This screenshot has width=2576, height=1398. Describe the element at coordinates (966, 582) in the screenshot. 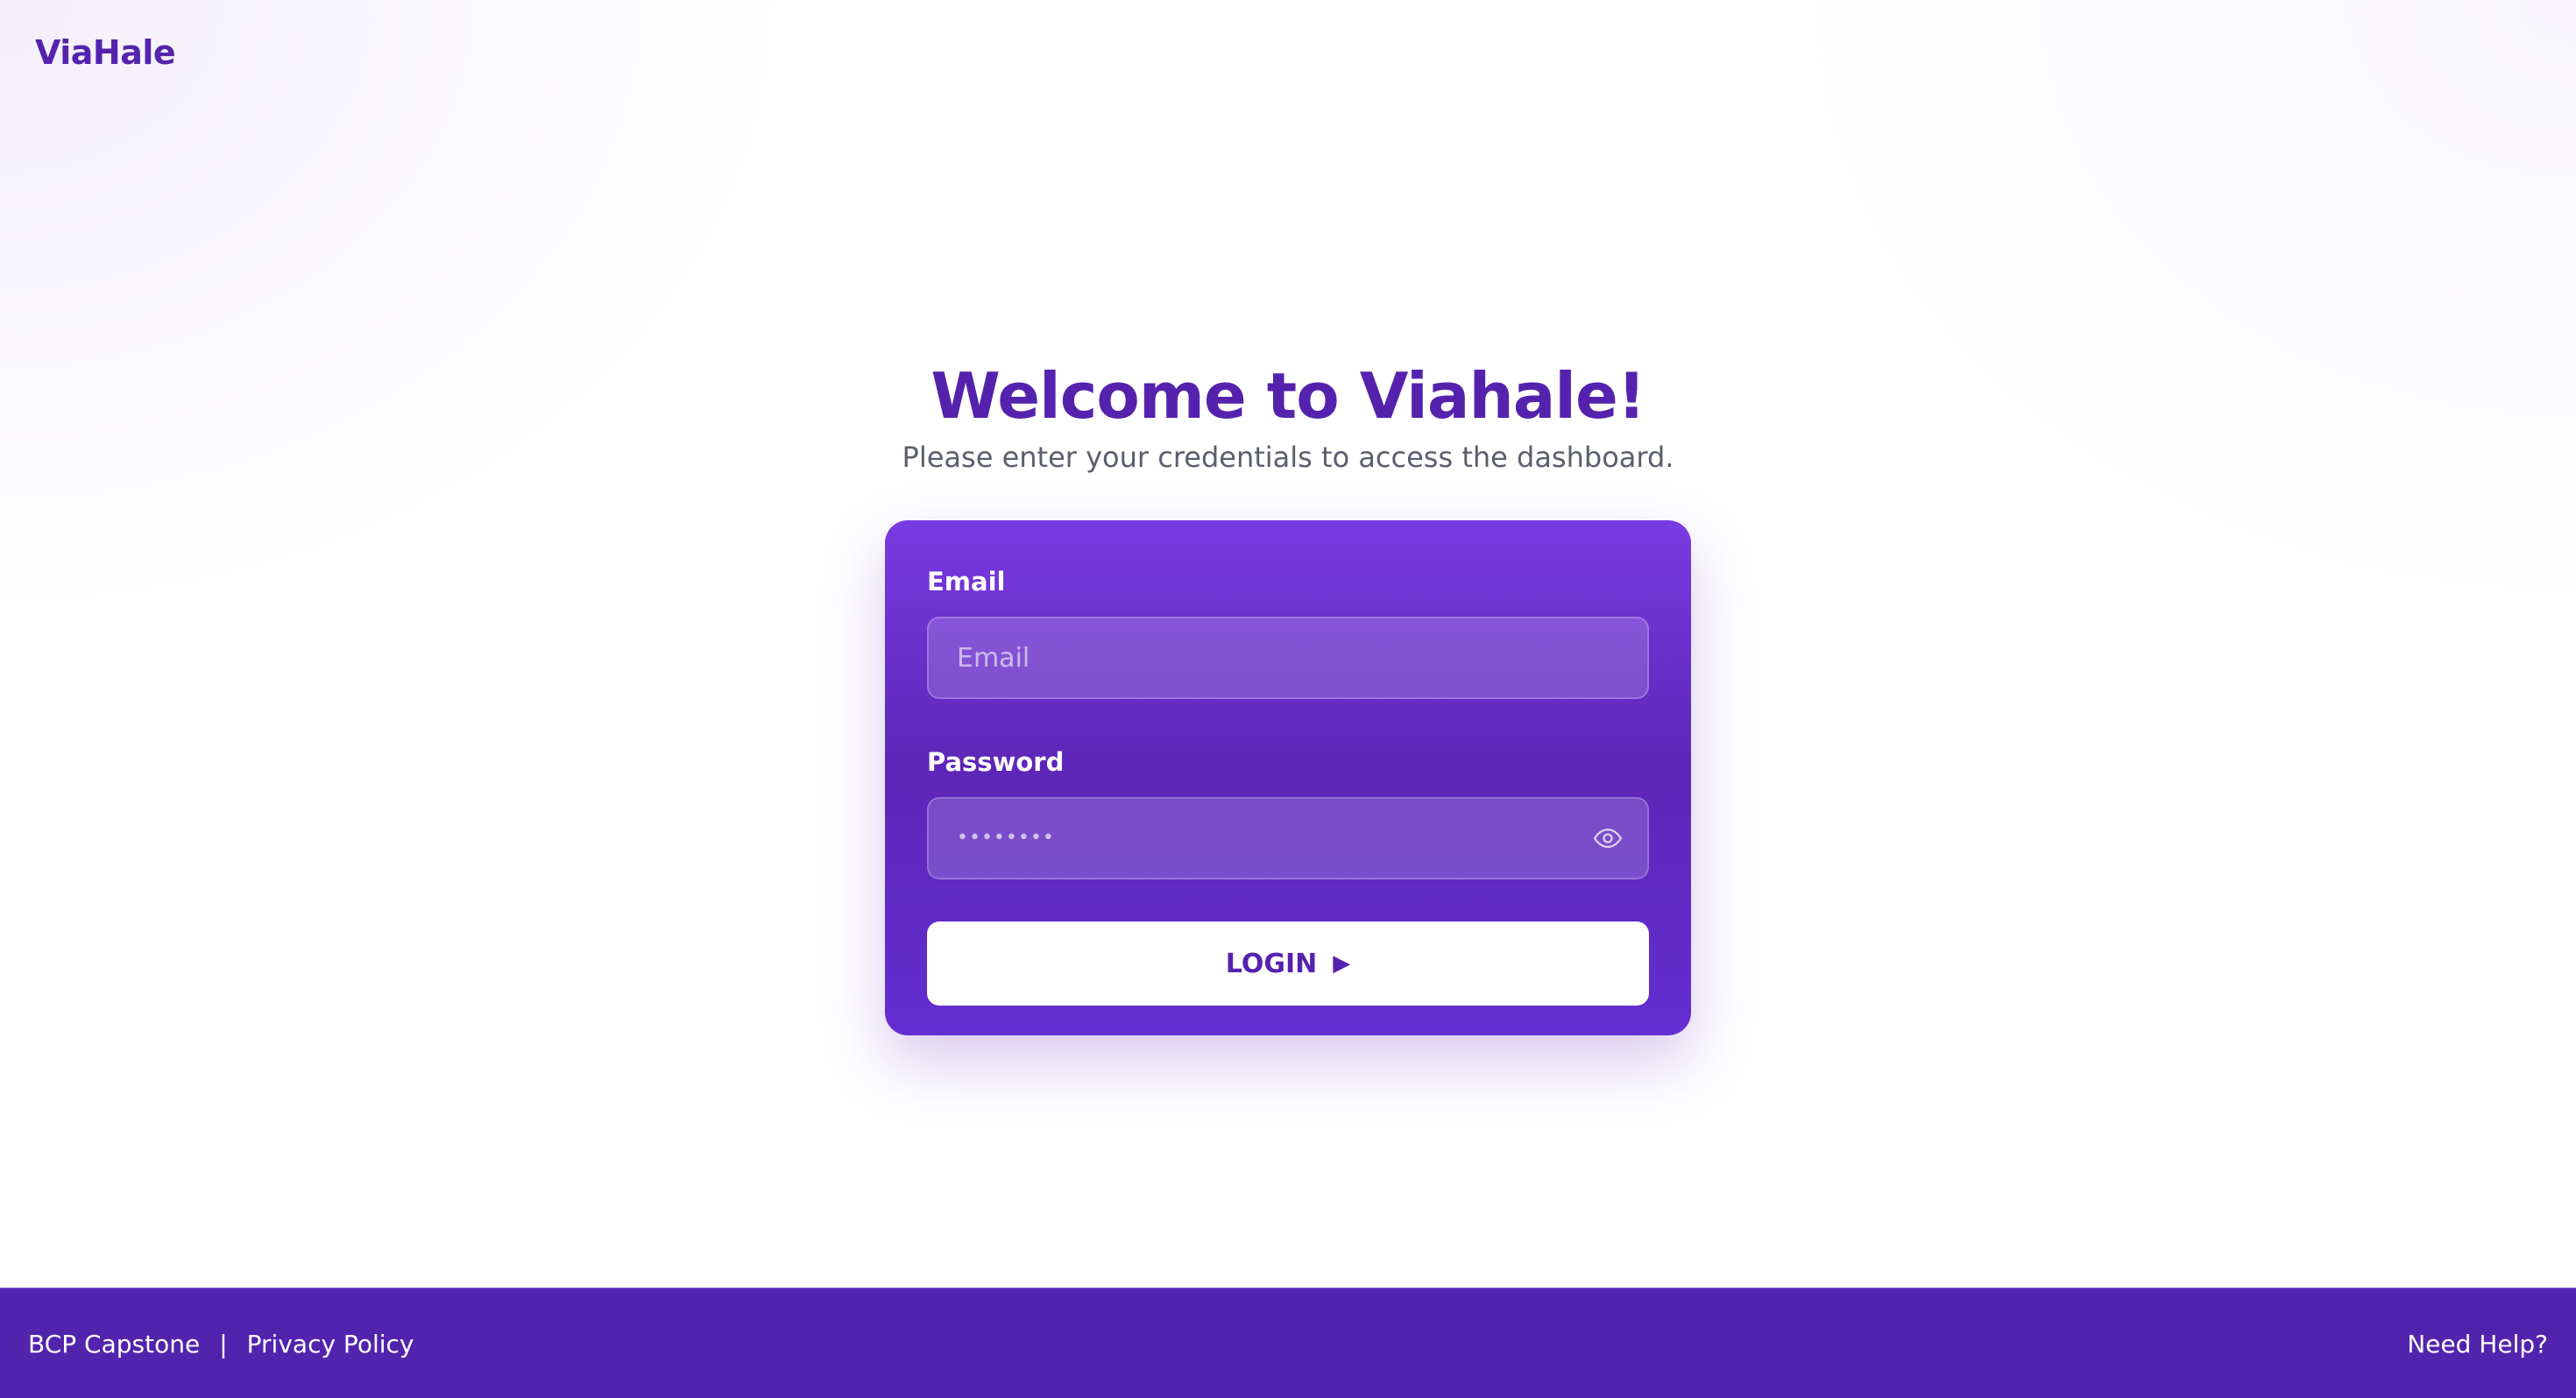

I see `email-label: Email` at that location.